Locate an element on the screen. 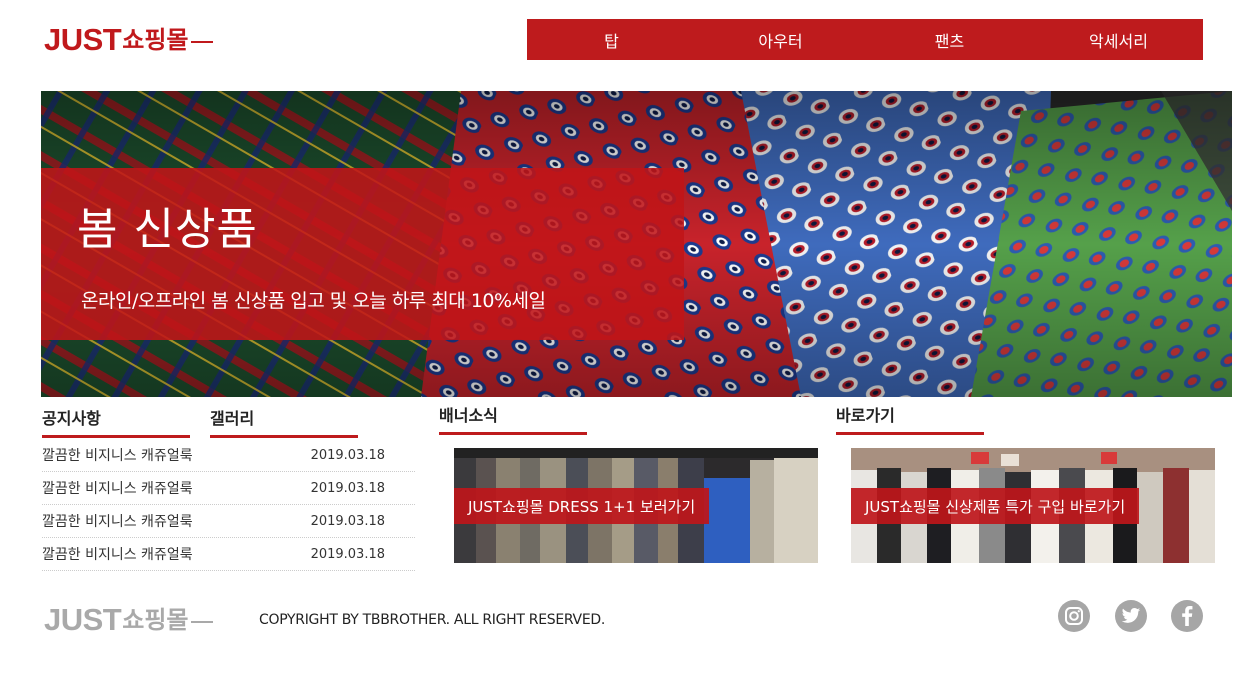 This screenshot has height=685, width=1250. logo-text-en: JUST is located at coordinates (83, 39).